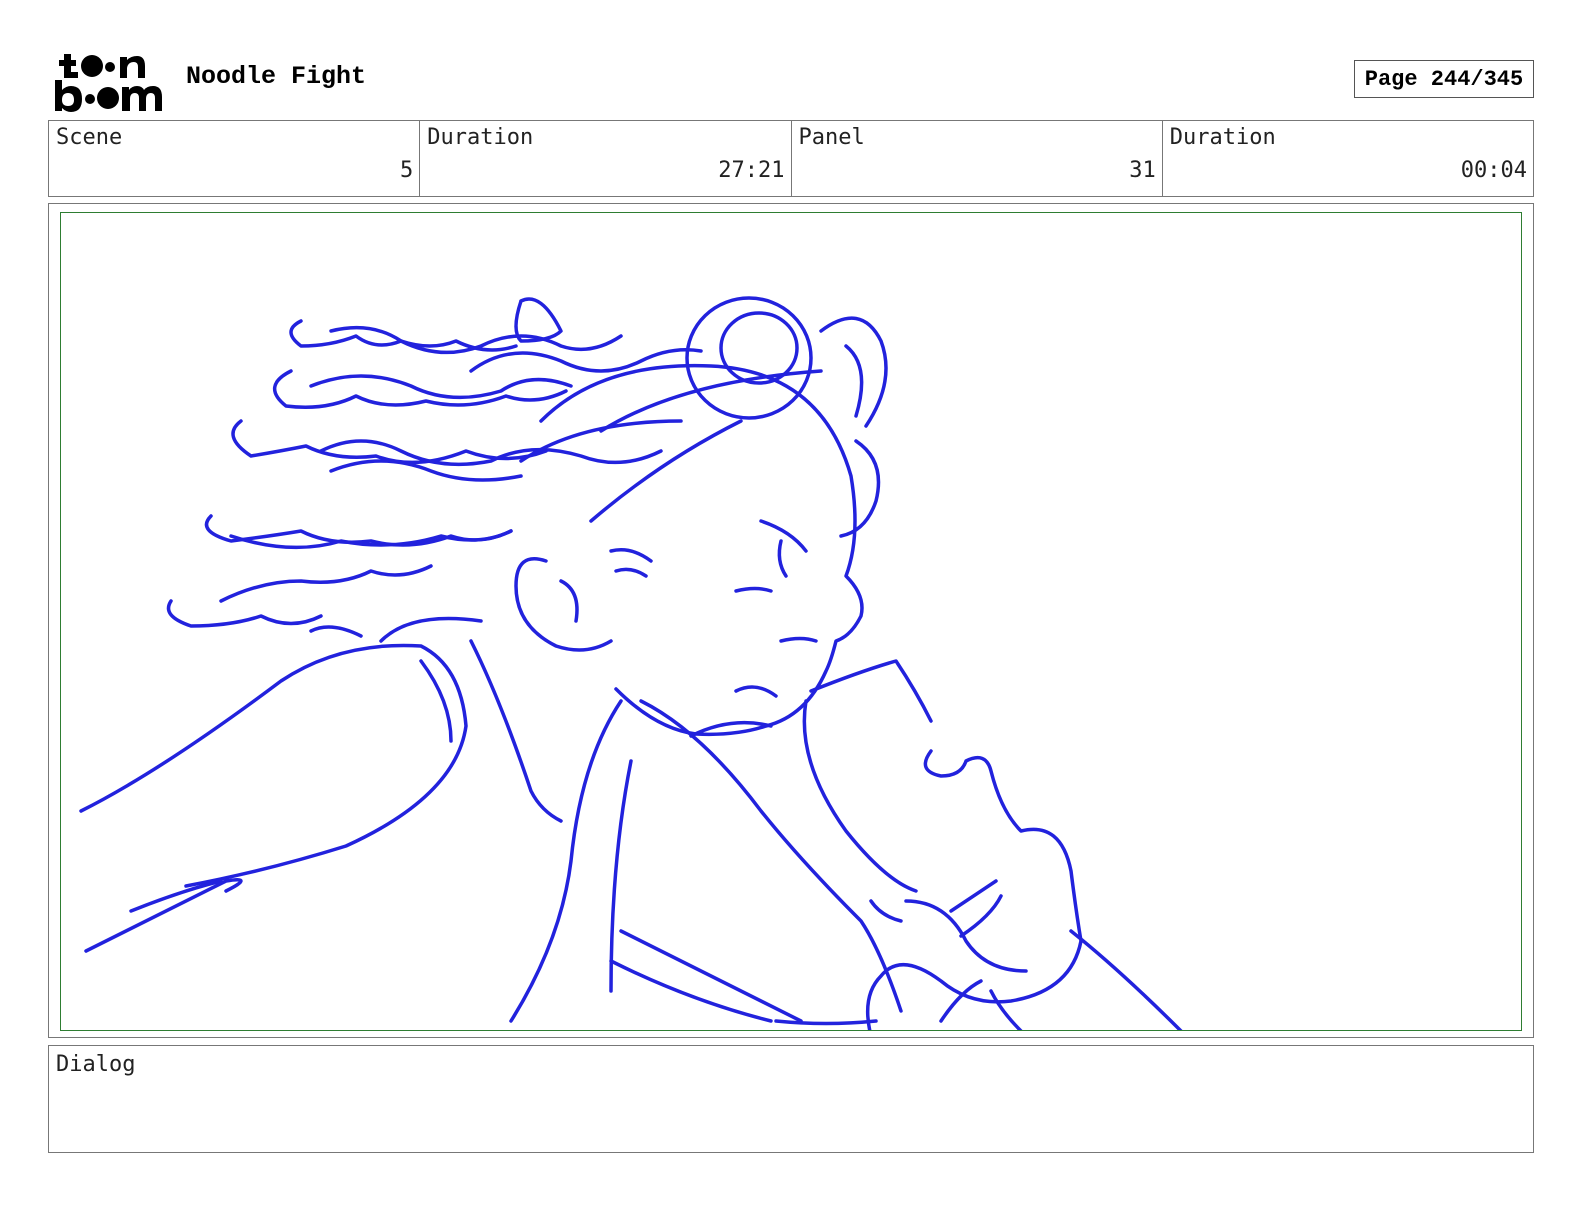  I want to click on scene-value: 5, so click(407, 170).